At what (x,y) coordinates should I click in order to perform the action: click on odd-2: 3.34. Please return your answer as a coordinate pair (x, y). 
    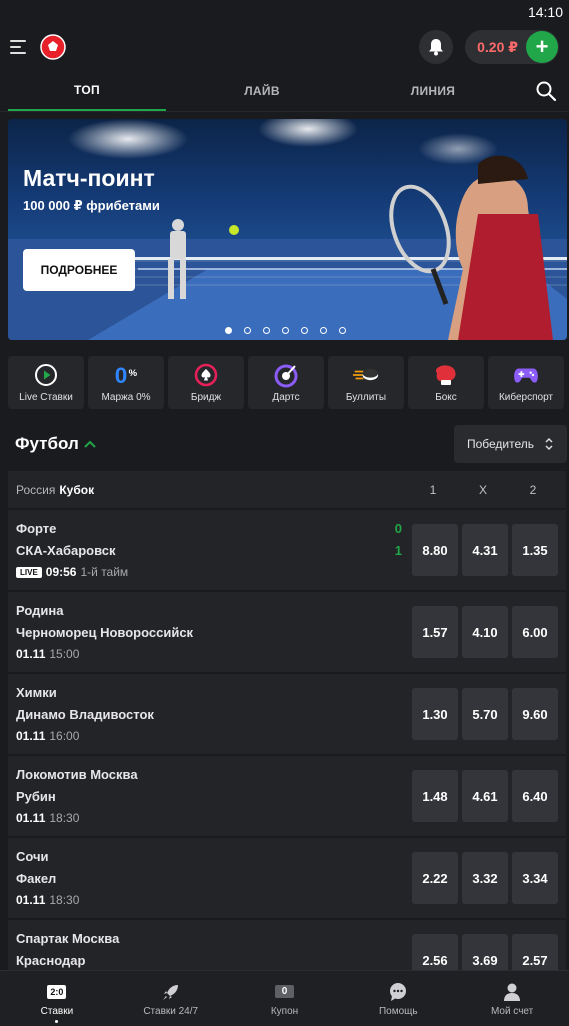
    Looking at the image, I should click on (535, 878).